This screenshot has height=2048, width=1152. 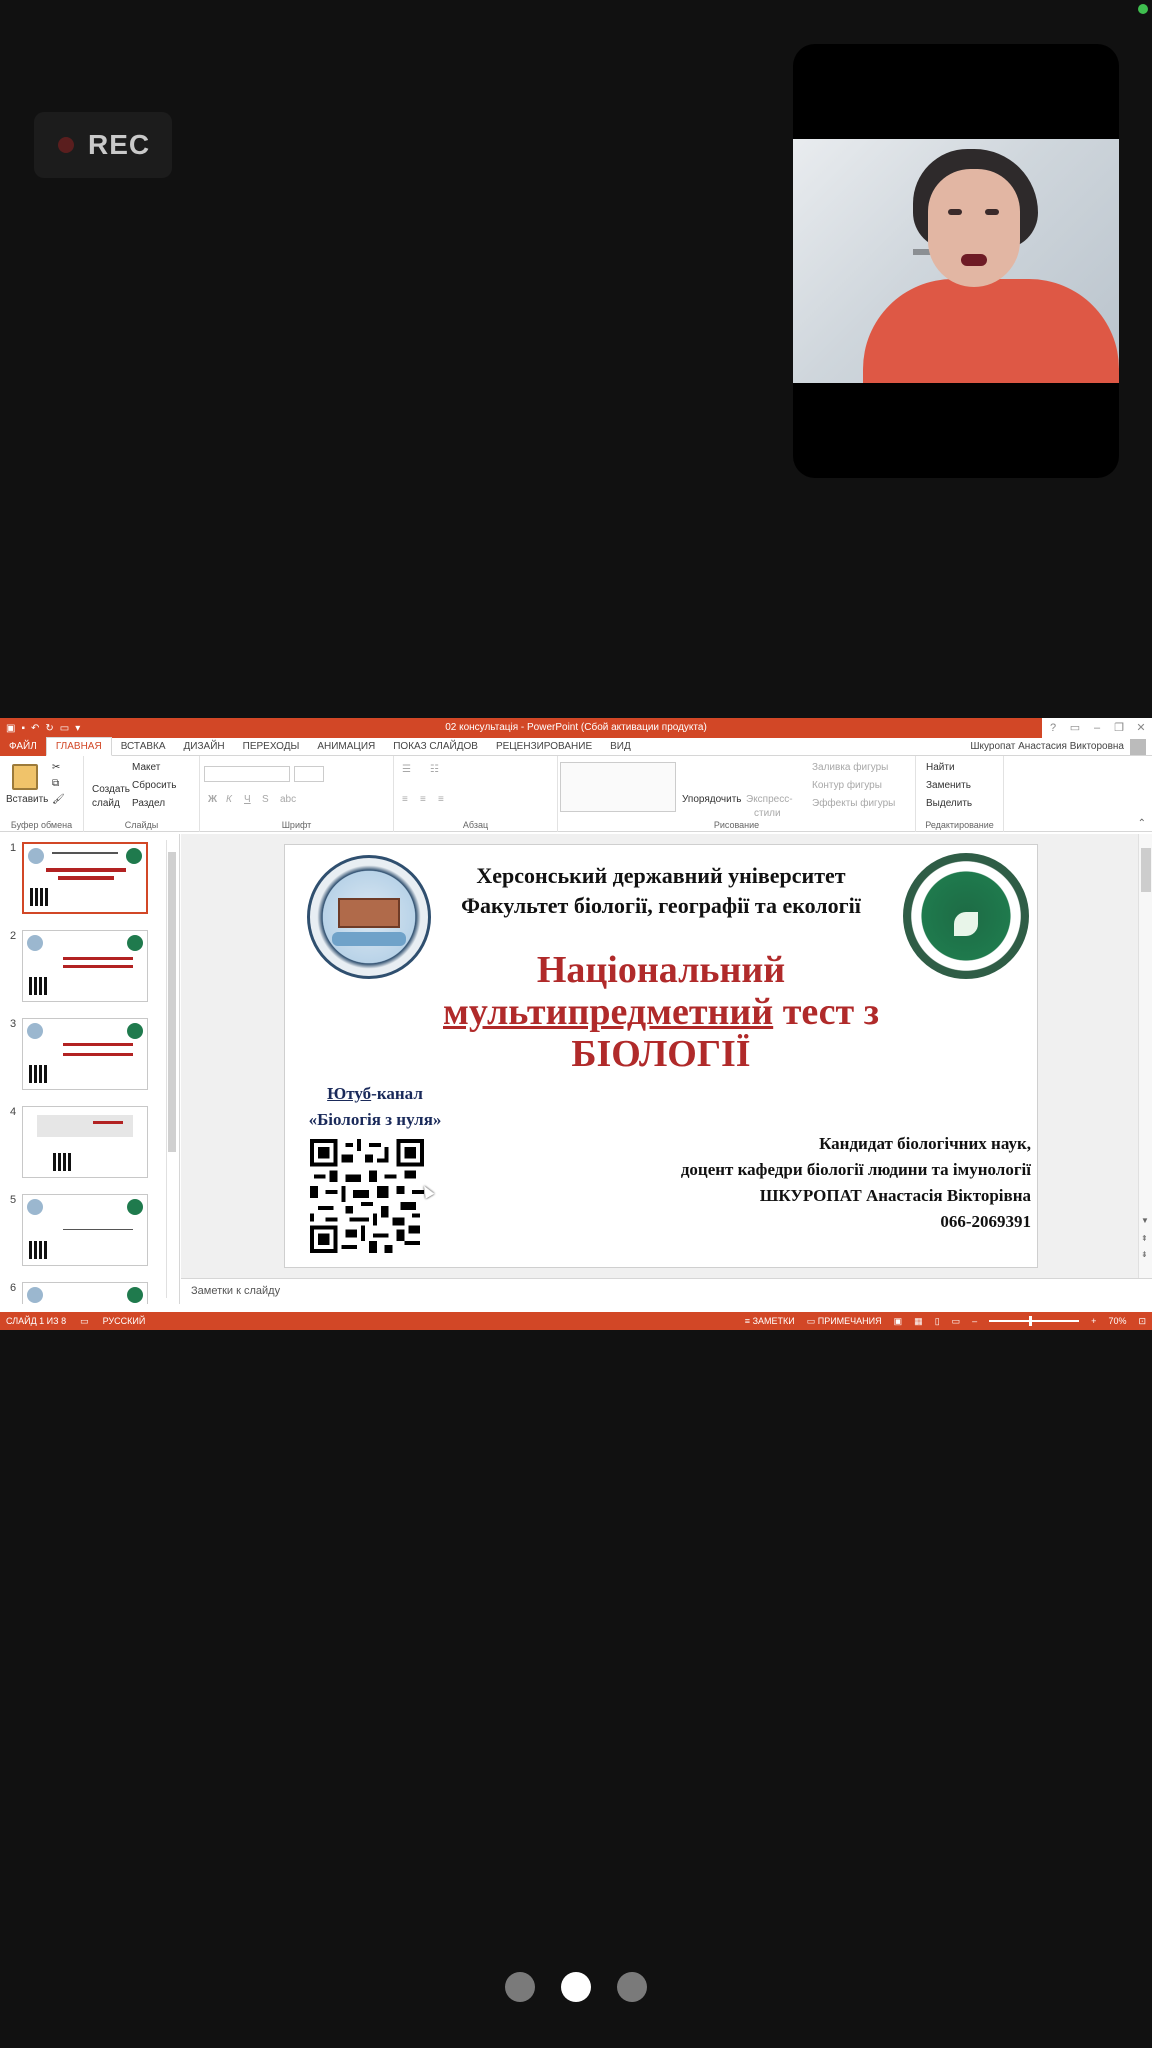 What do you see at coordinates (13, 1112) in the screenshot?
I see `thumbnail-number: 4` at bounding box center [13, 1112].